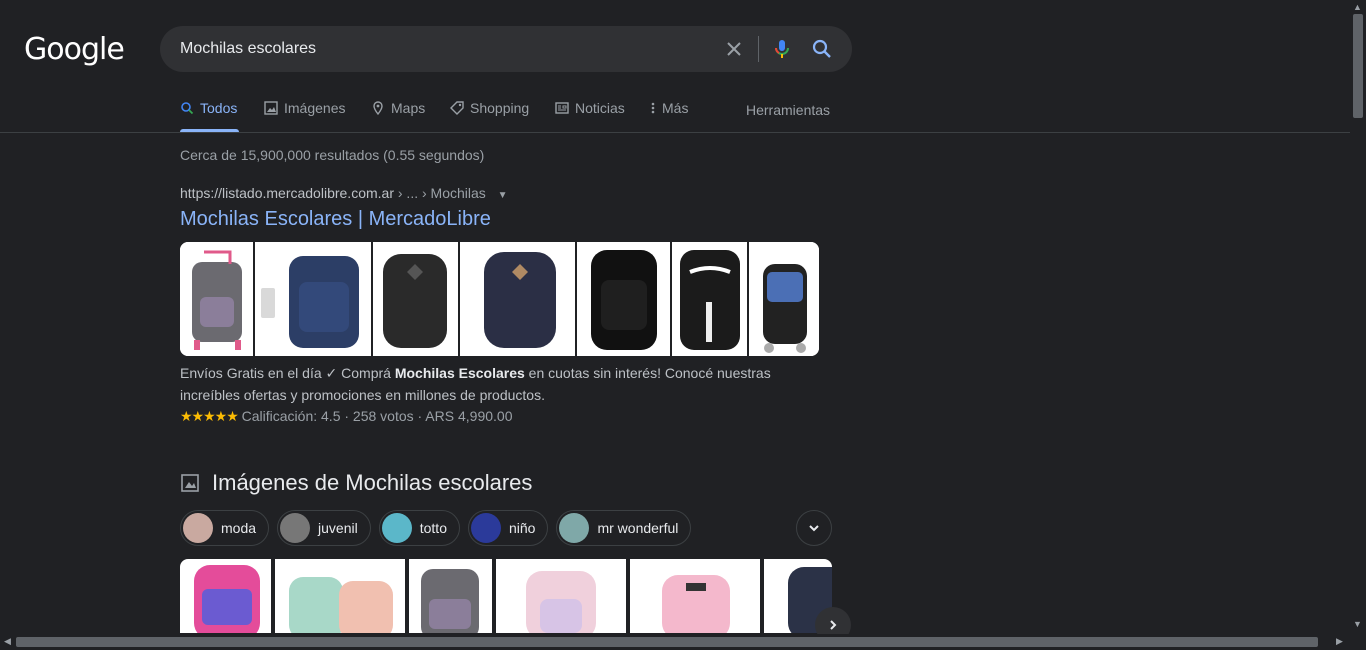 The width and height of the screenshot is (1366, 650). Describe the element at coordinates (734, 49) in the screenshot. I see `clear-icon` at that location.